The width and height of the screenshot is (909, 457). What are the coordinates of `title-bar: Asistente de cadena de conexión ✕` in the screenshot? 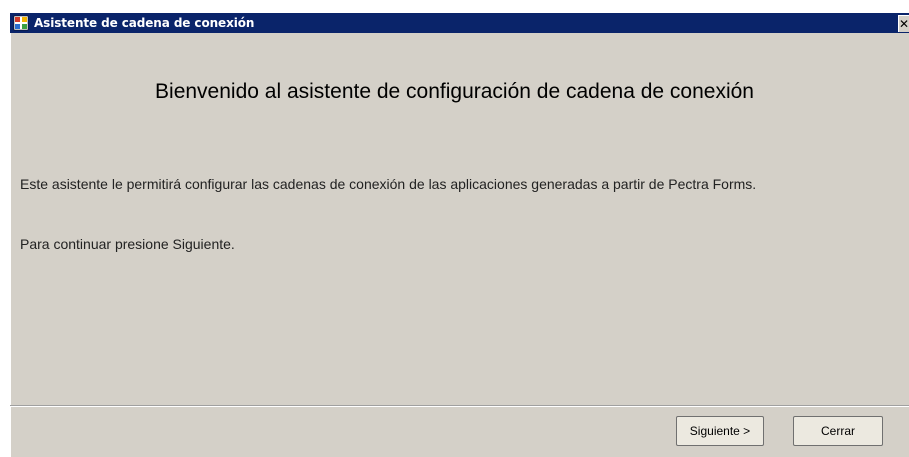 It's located at (459, 23).